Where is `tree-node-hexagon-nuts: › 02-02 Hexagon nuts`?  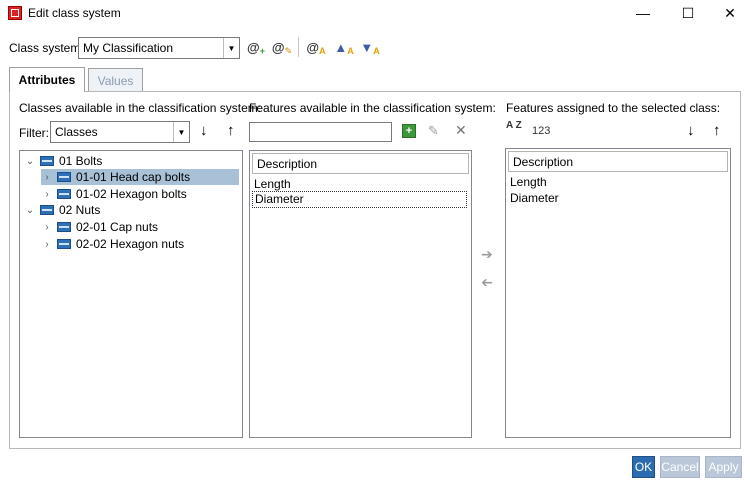
tree-node-hexagon-nuts: › 02-02 Hexagon nuts is located at coordinates (112, 244).